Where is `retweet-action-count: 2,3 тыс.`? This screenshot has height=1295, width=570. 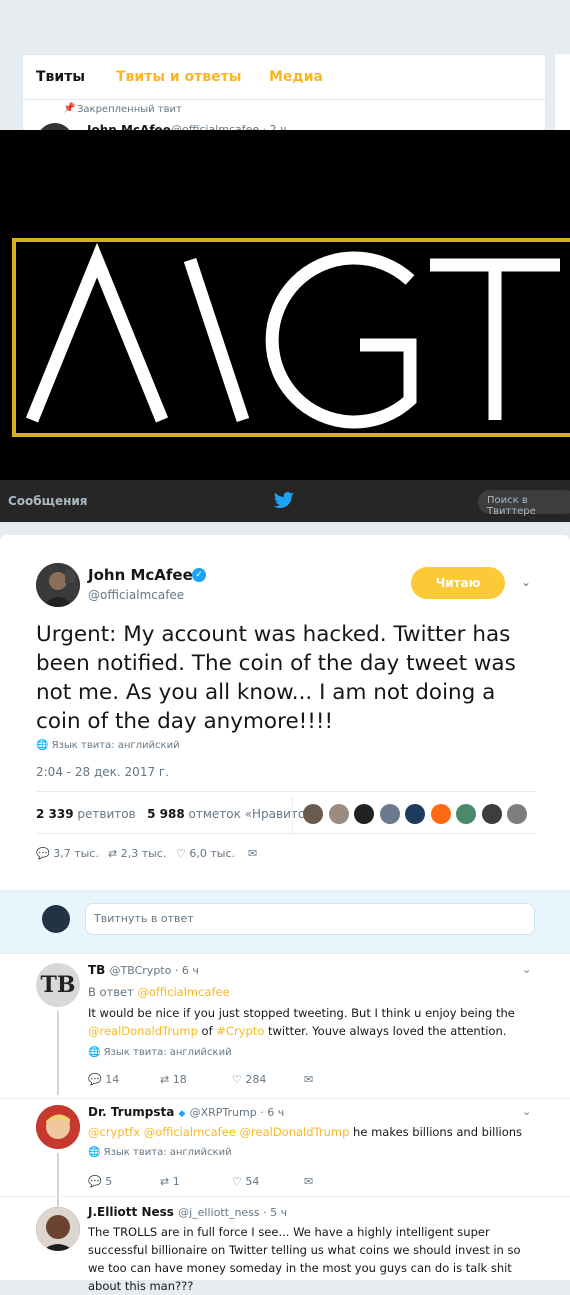 retweet-action-count: 2,3 тыс. is located at coordinates (143, 853).